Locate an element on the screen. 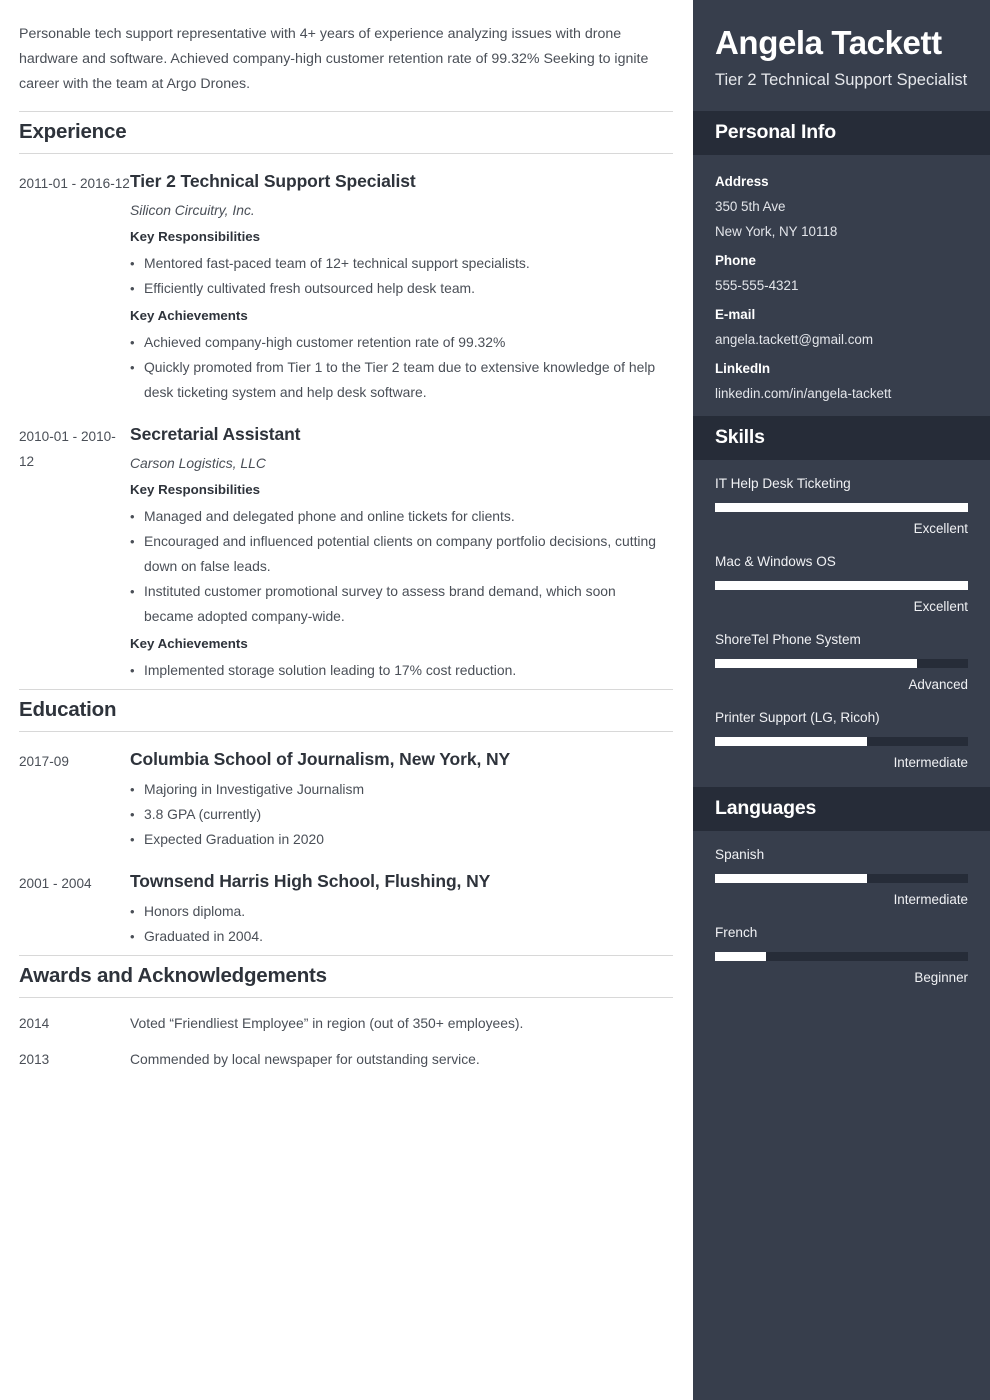 The width and height of the screenshot is (990, 1400). sidebar-heading-skills: Skills is located at coordinates (841, 438).